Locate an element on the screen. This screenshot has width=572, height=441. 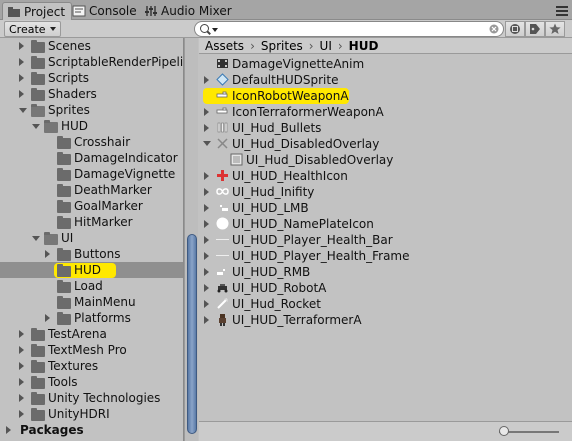
tree-scrollbar is located at coordinates (191, 239).